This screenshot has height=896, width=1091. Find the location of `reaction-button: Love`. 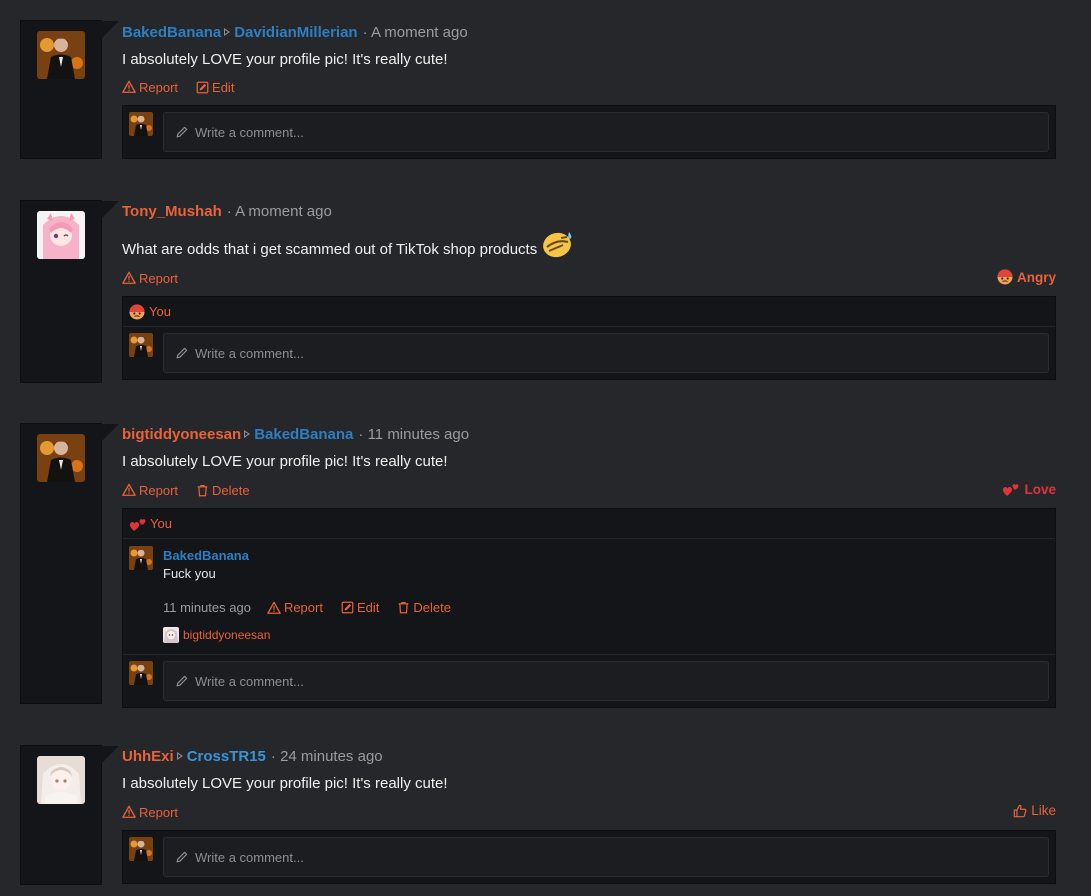

reaction-button: Love is located at coordinates (1029, 489).